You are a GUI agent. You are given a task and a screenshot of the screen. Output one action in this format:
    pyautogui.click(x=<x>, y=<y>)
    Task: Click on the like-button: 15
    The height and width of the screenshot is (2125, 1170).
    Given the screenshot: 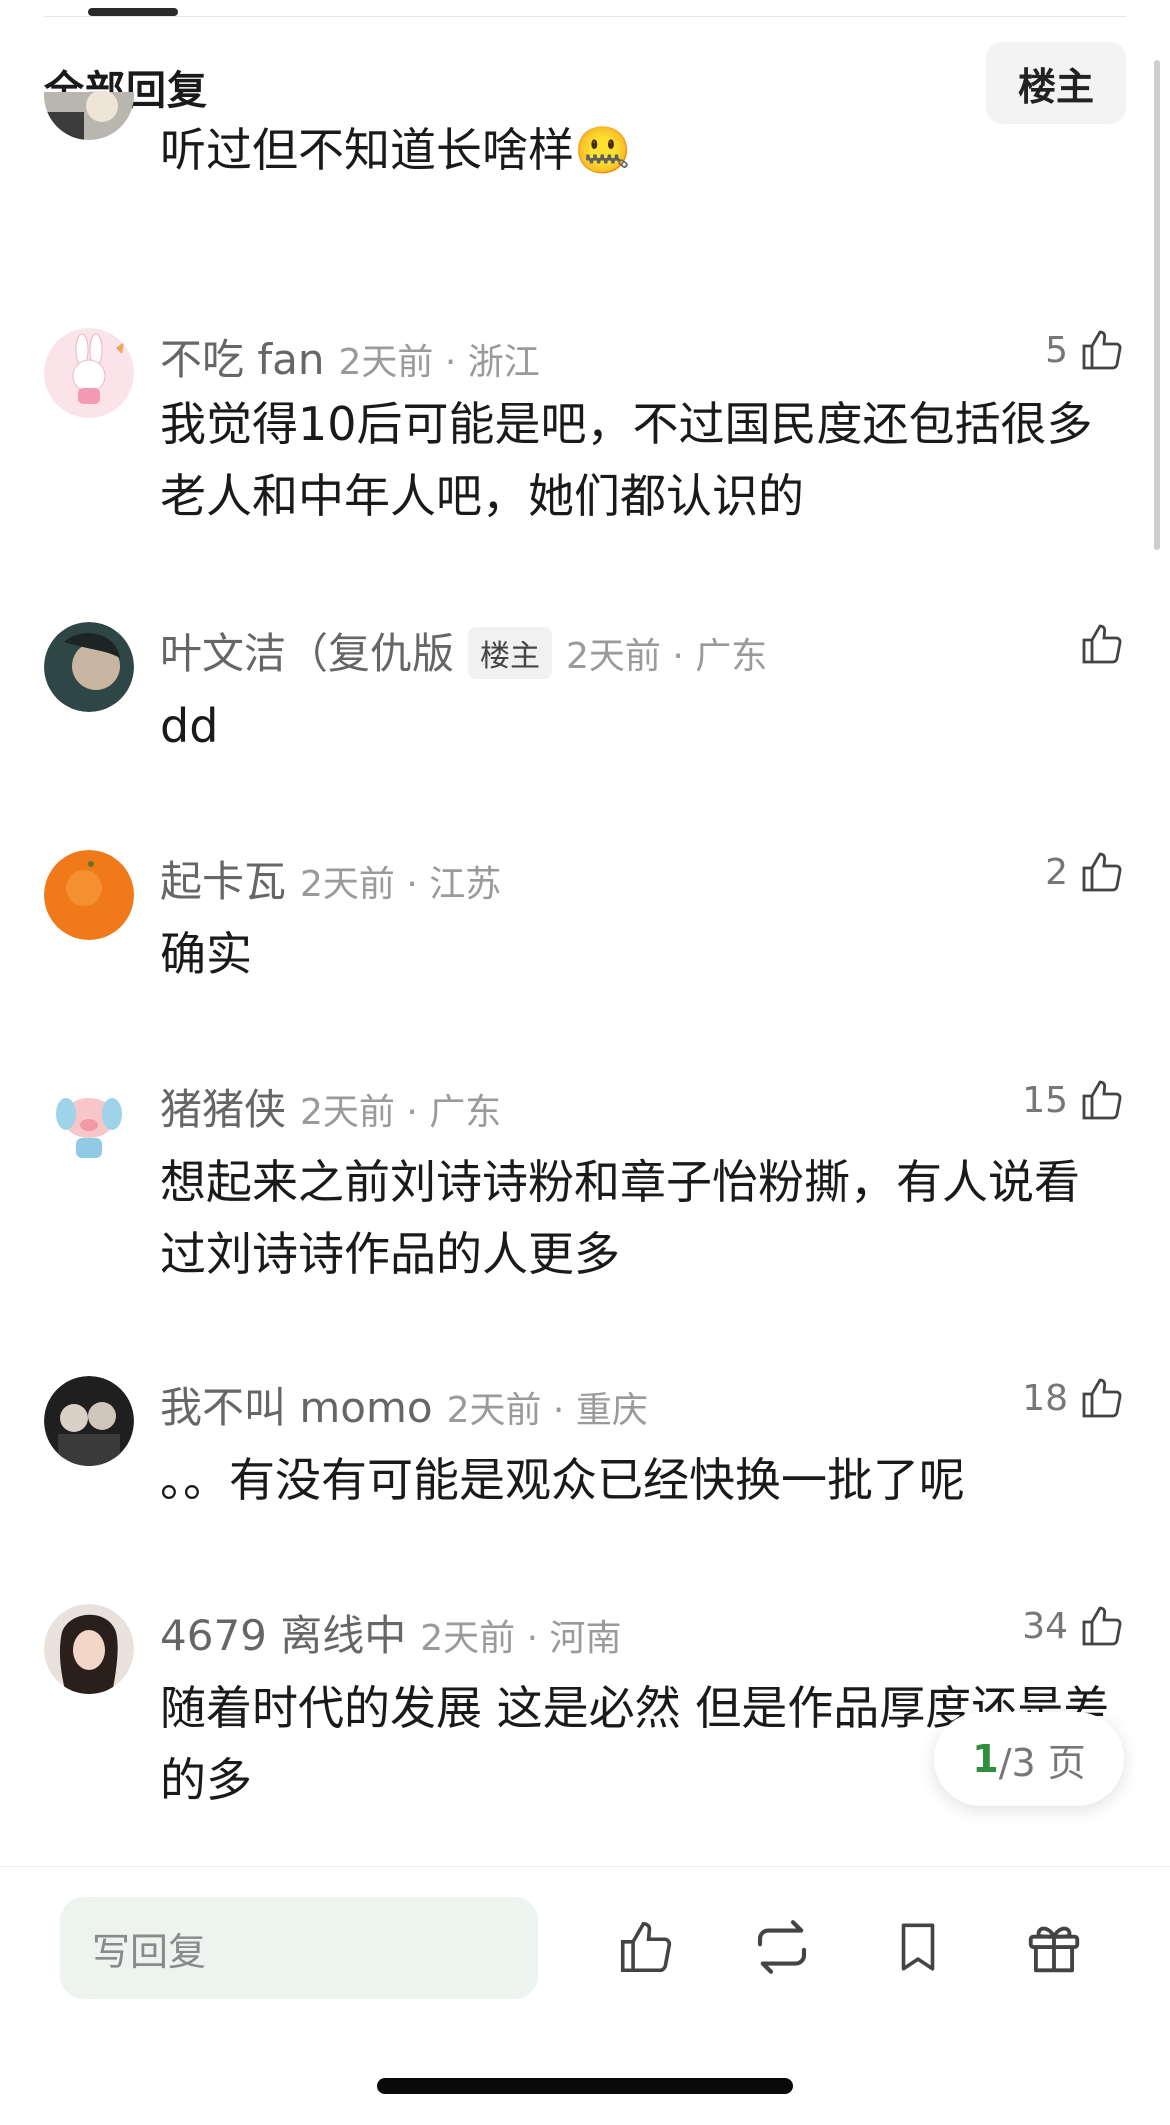 What is the action you would take?
    pyautogui.click(x=1074, y=1100)
    